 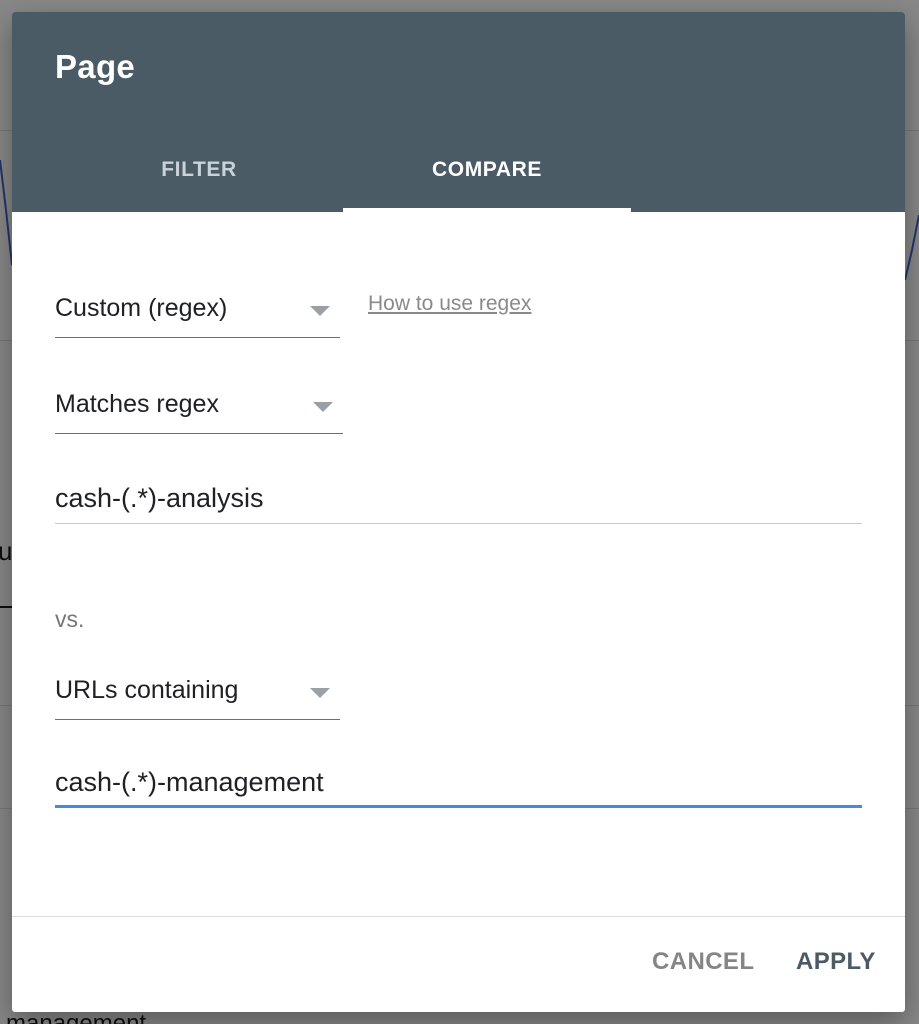 I want to click on second-value-field, so click(x=458, y=784).